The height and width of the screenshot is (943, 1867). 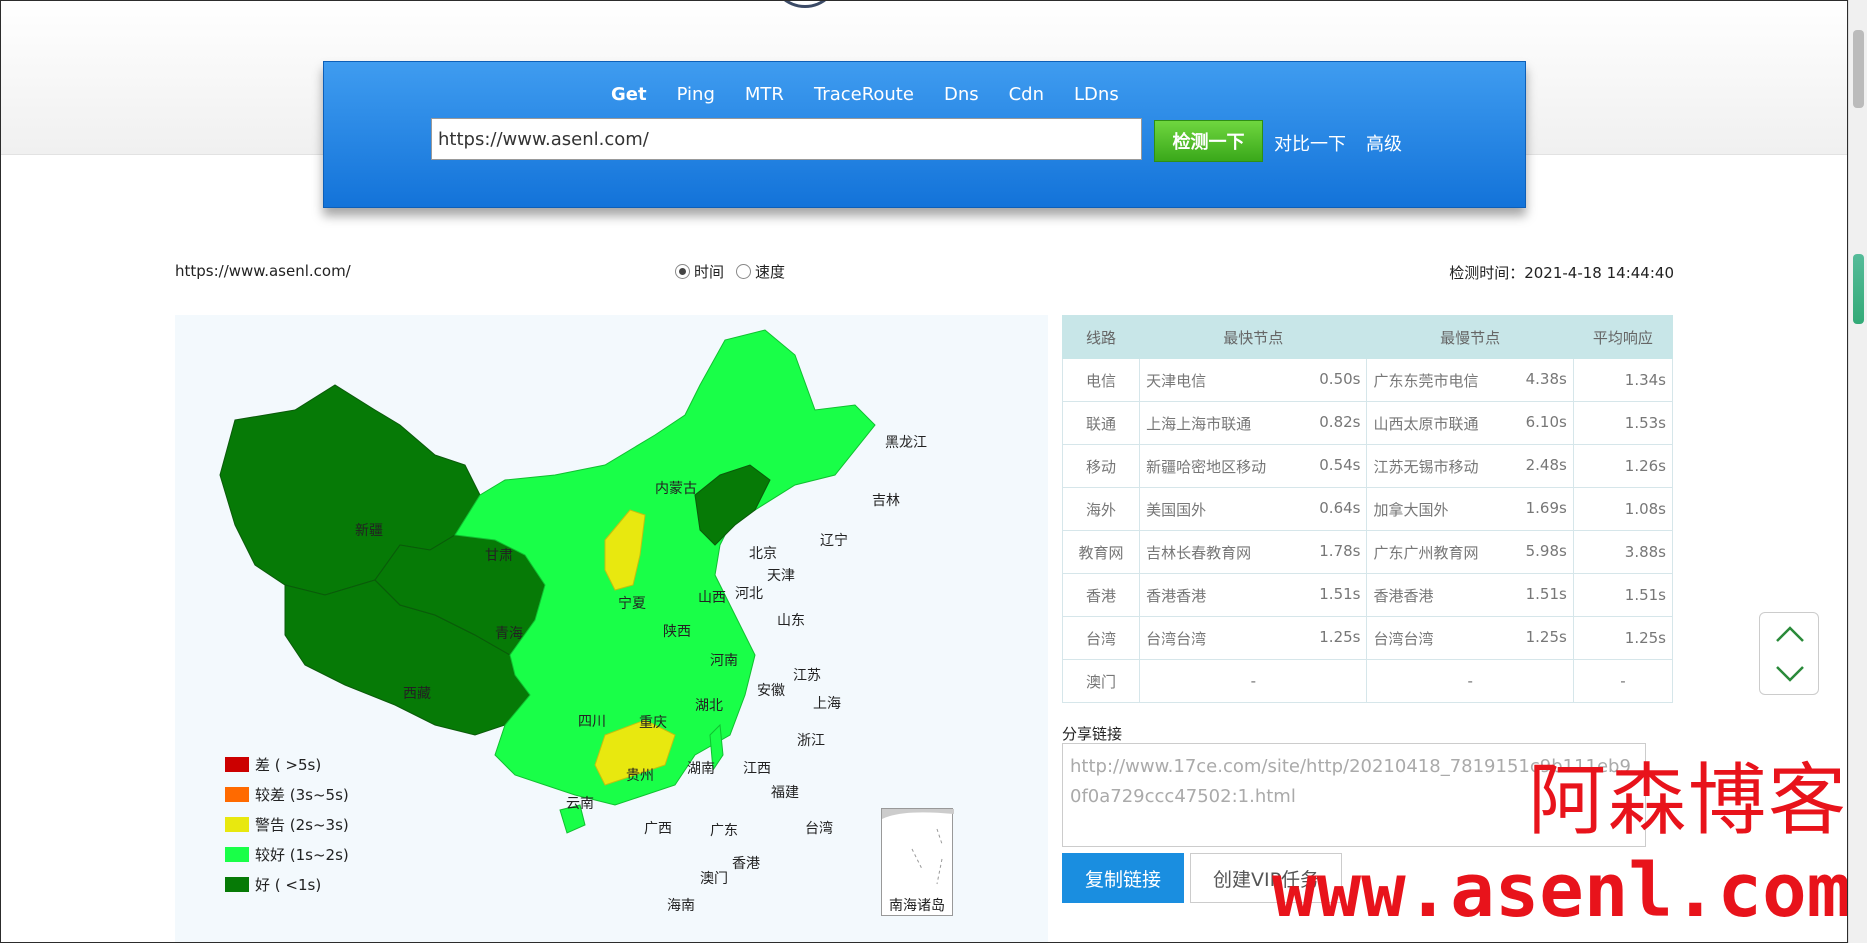 I want to click on cell-fastest: 上海上海市联通 0.82s, so click(x=1253, y=423).